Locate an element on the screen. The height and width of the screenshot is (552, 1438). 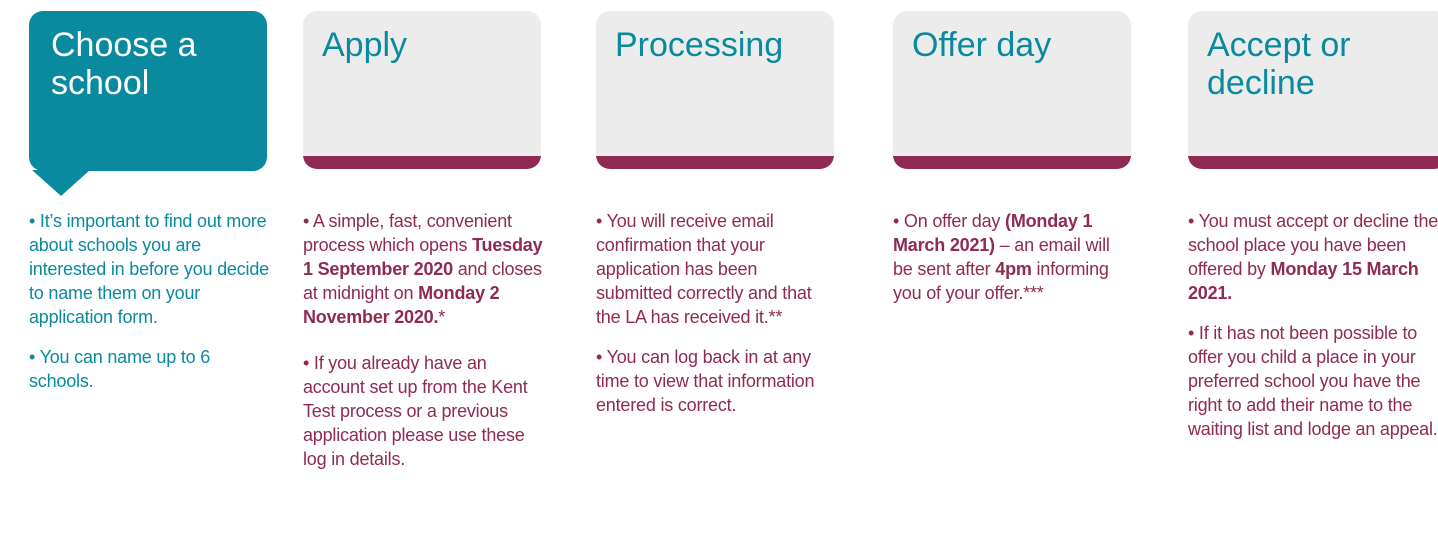
step-card-choose-school: Choose a school is located at coordinates (148, 91).